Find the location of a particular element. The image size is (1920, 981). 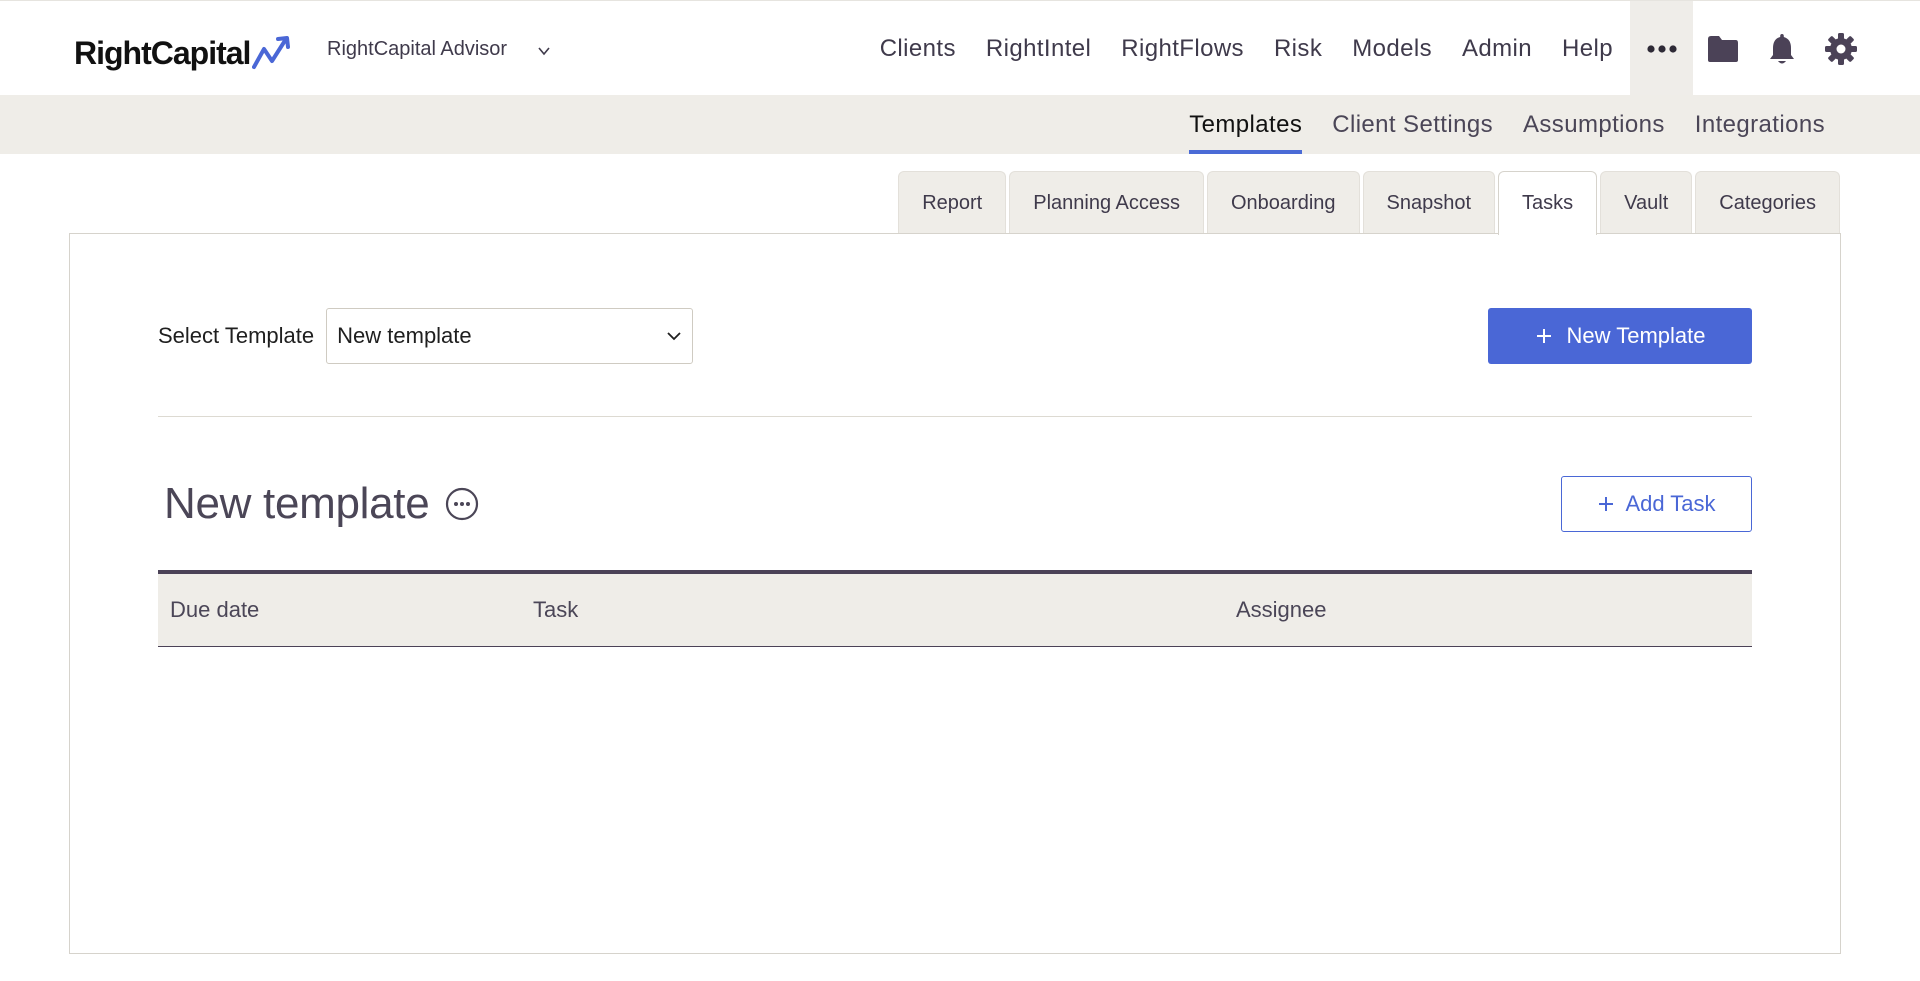

folder-button is located at coordinates (1722, 48).